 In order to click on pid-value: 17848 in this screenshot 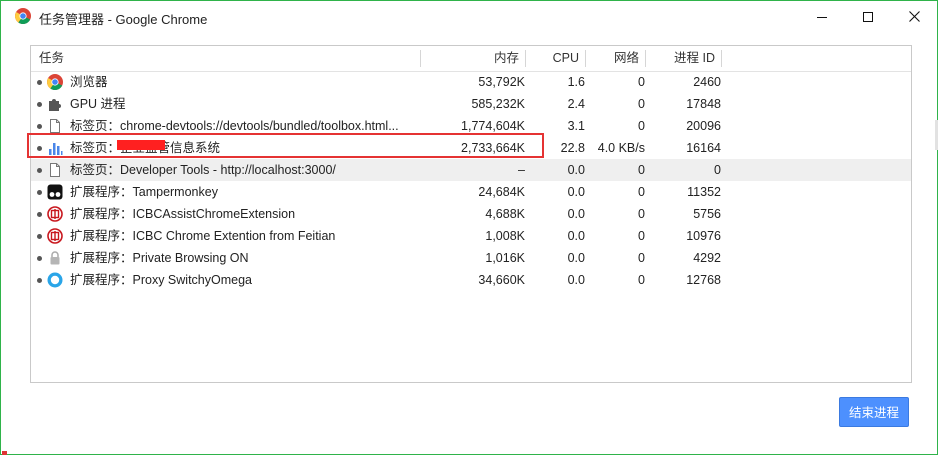, I will do `click(703, 104)`.